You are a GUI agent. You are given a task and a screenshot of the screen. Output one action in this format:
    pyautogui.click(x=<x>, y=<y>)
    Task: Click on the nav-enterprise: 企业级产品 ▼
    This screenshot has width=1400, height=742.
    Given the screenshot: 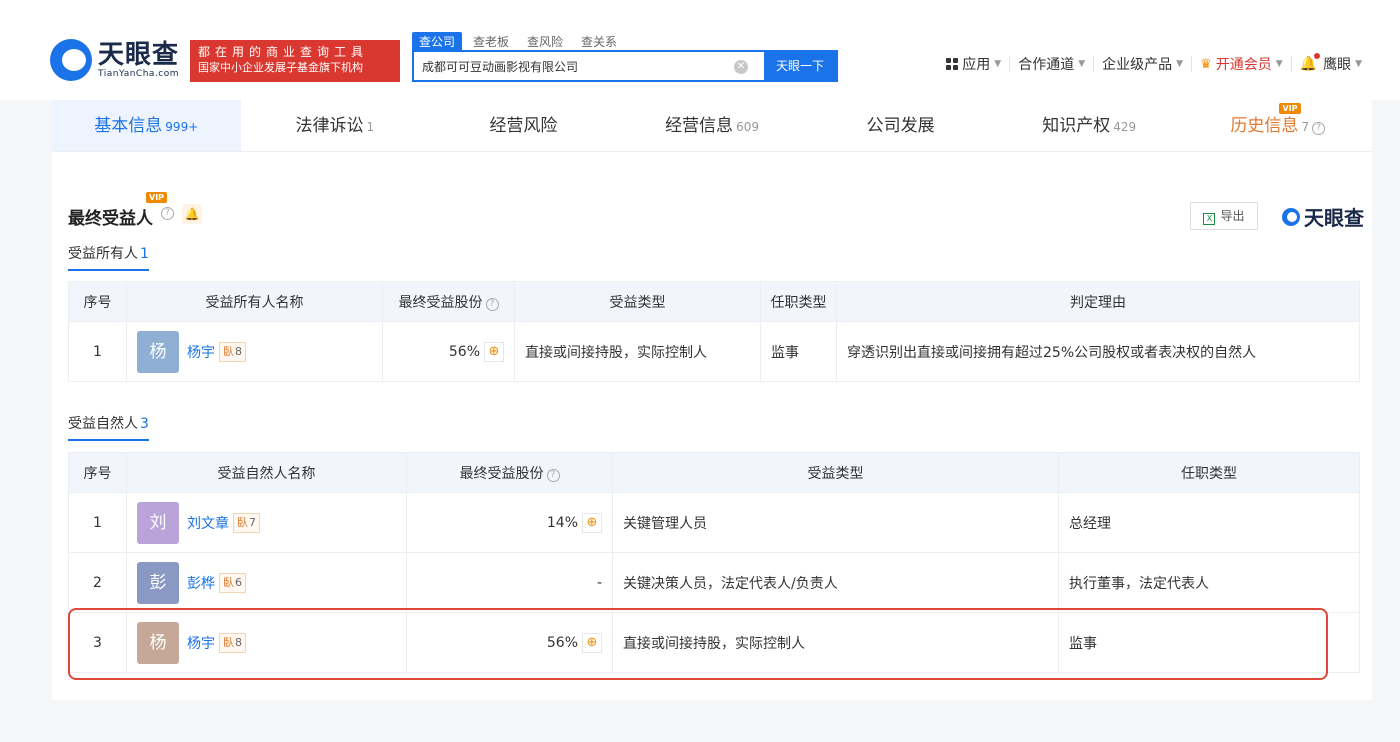 What is the action you would take?
    pyautogui.click(x=1143, y=64)
    